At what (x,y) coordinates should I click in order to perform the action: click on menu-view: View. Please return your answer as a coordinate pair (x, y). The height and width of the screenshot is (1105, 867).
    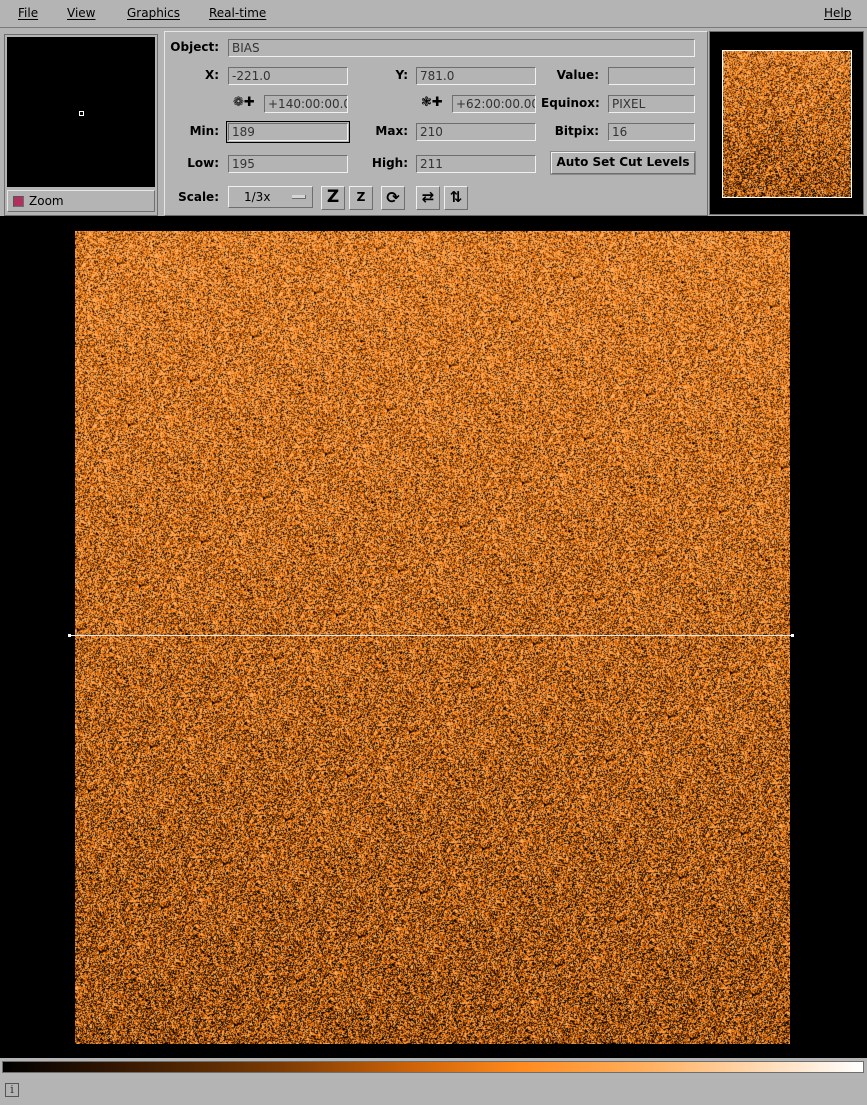
    Looking at the image, I should click on (81, 13).